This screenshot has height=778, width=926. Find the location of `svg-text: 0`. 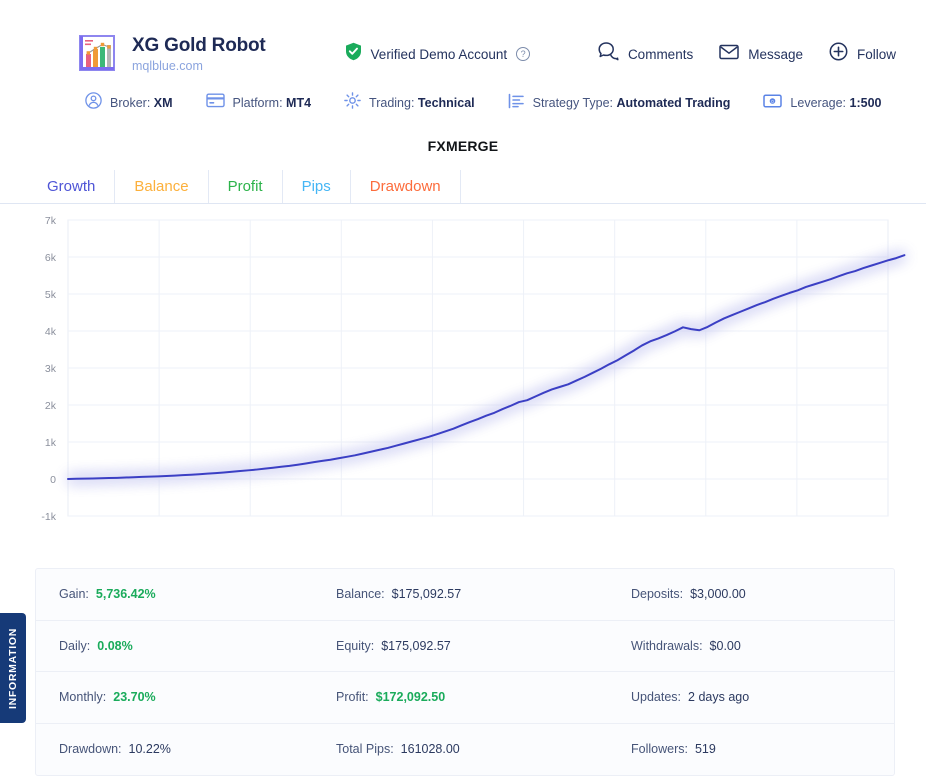

svg-text: 0 is located at coordinates (53, 480).